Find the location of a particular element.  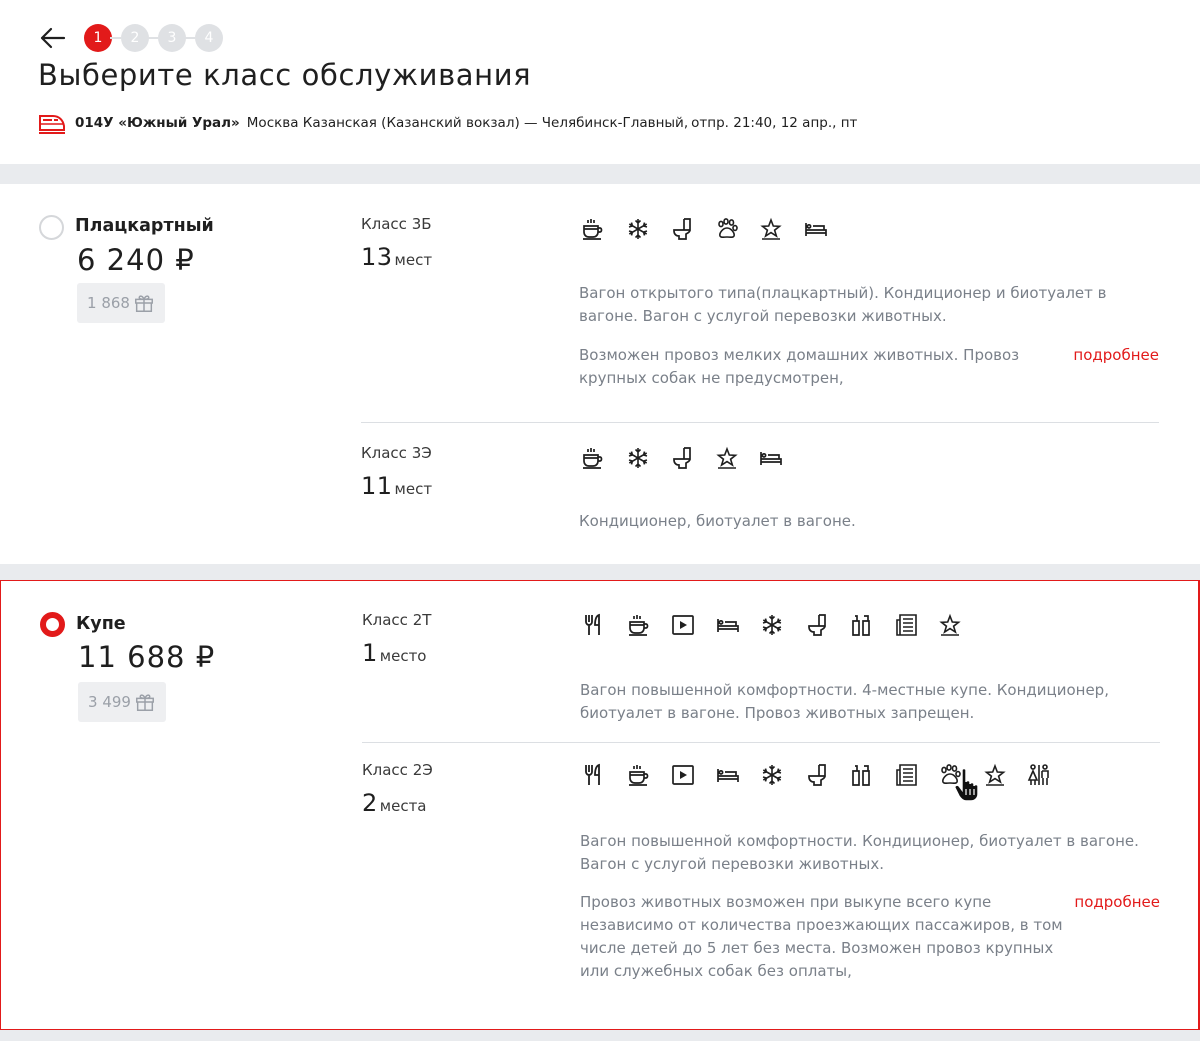

class-price: 11 688 ₽ is located at coordinates (147, 657).